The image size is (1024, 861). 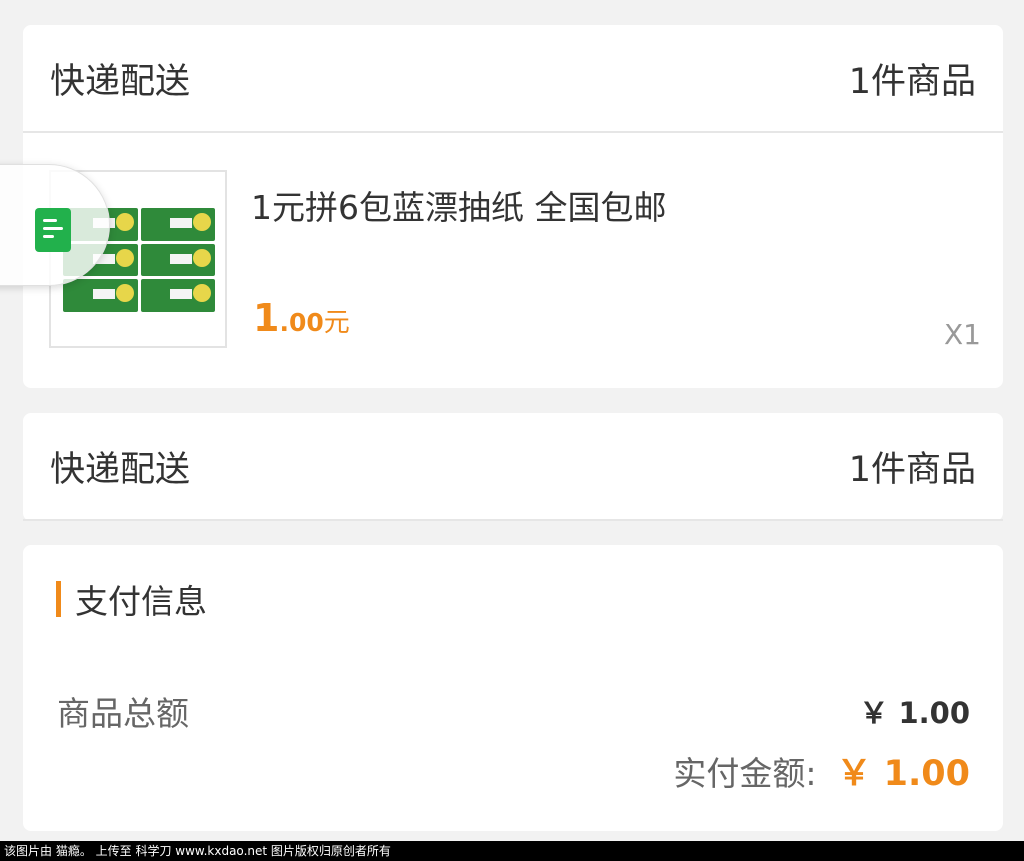 I want to click on delivery-card: 快递配送 1件商品, so click(x=513, y=467).